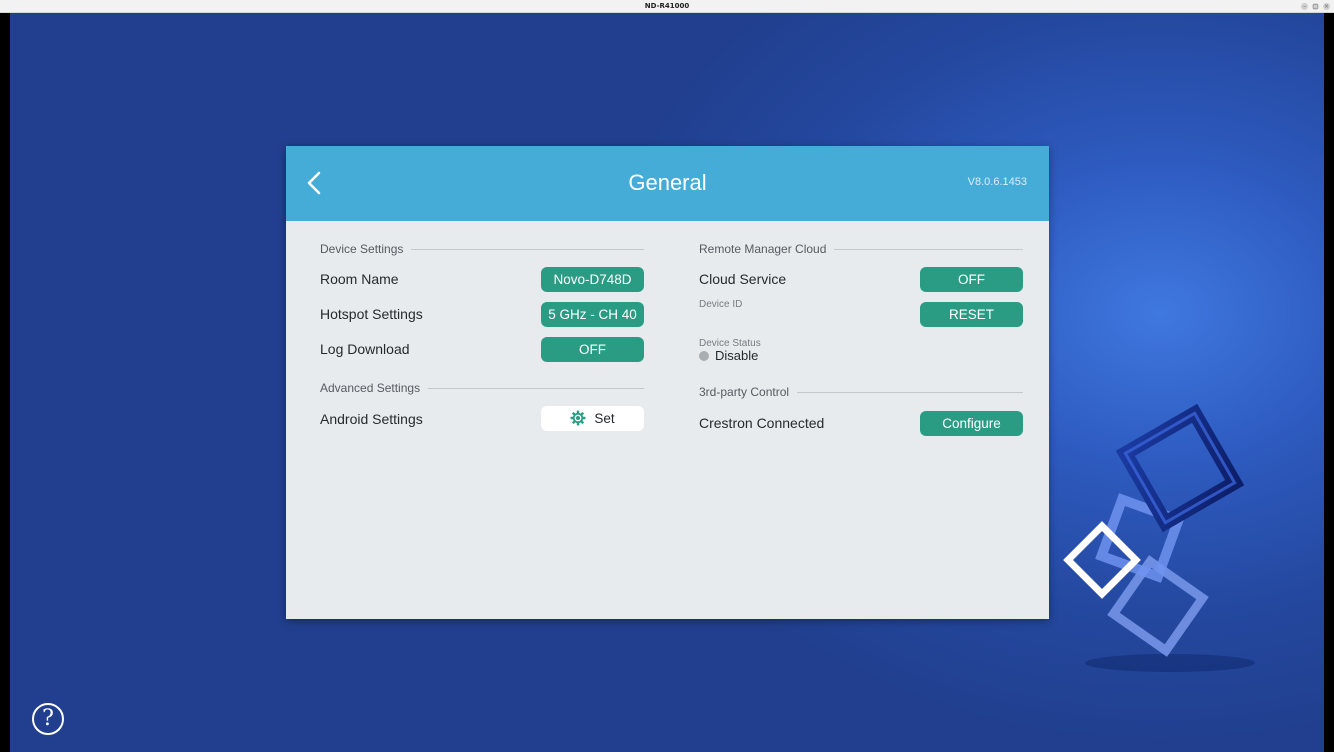 The height and width of the screenshot is (752, 1334). What do you see at coordinates (370, 388) in the screenshot?
I see `advanced-settings-heading: Advanced Settings` at bounding box center [370, 388].